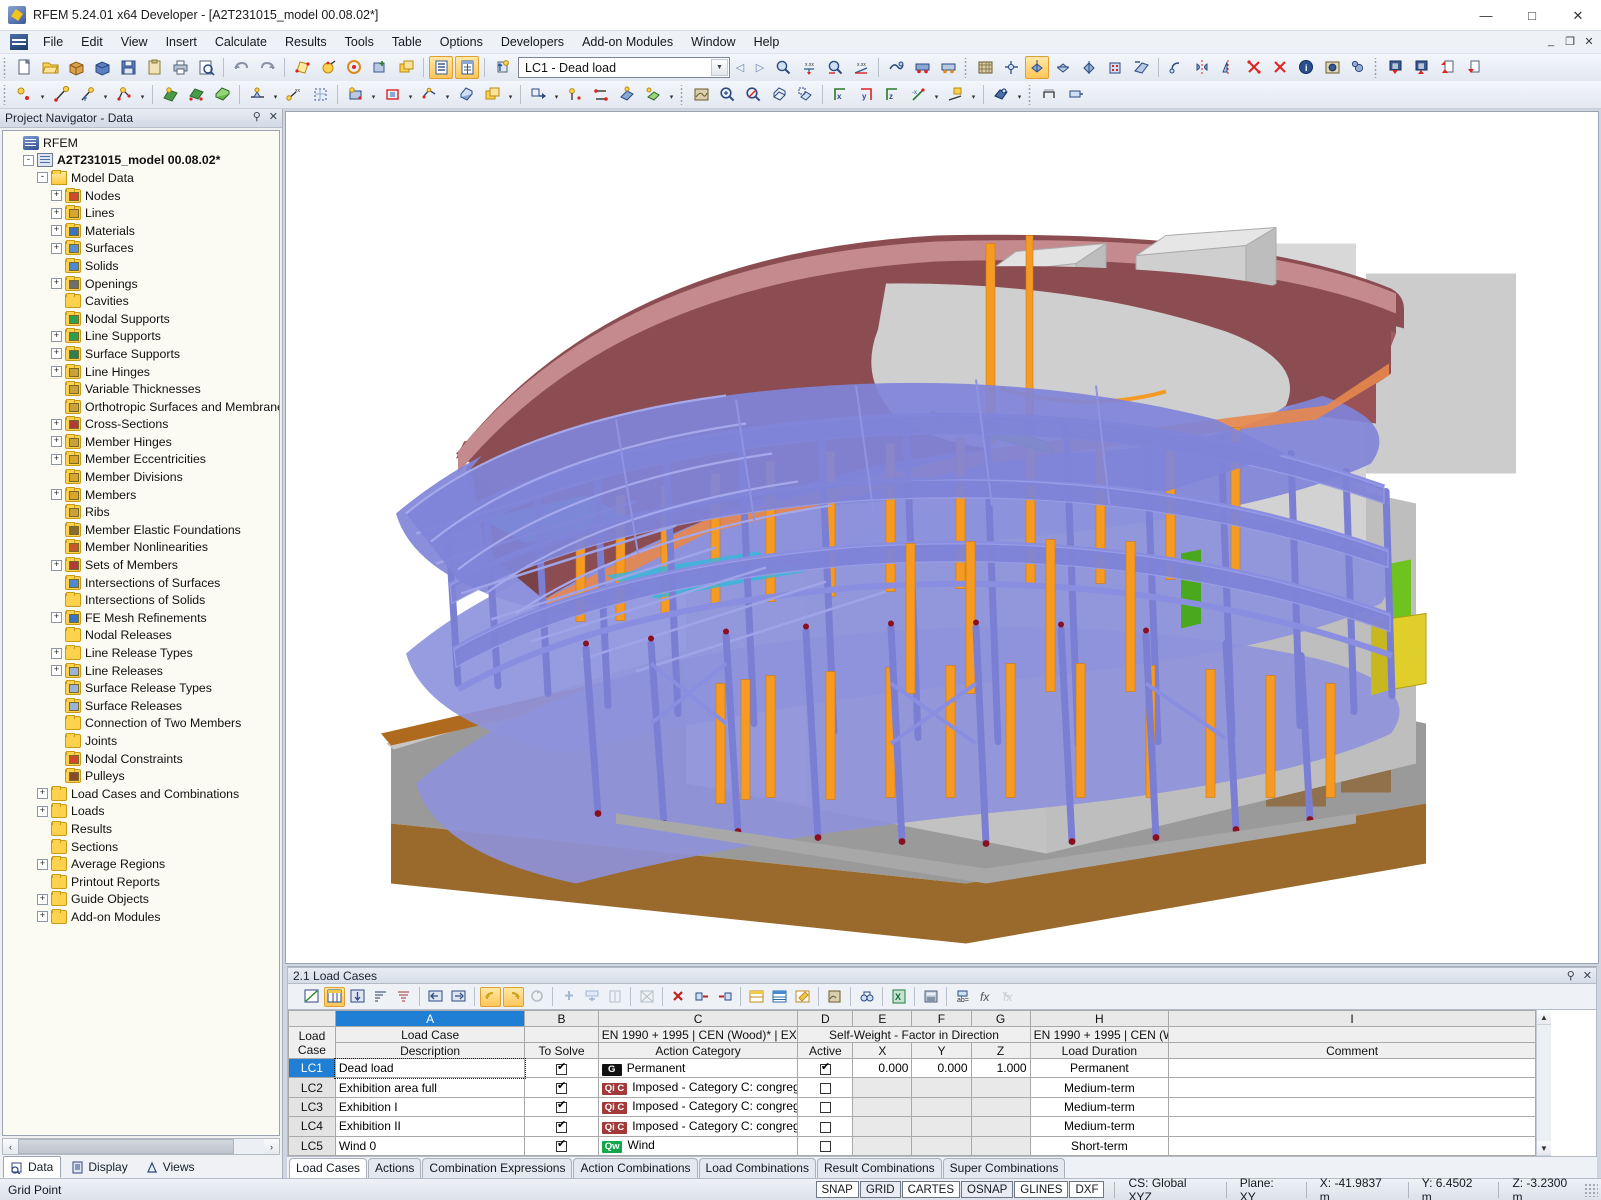 The image size is (1601, 1200). What do you see at coordinates (1049, 94) in the screenshot?
I see `dimension-tool-icon` at bounding box center [1049, 94].